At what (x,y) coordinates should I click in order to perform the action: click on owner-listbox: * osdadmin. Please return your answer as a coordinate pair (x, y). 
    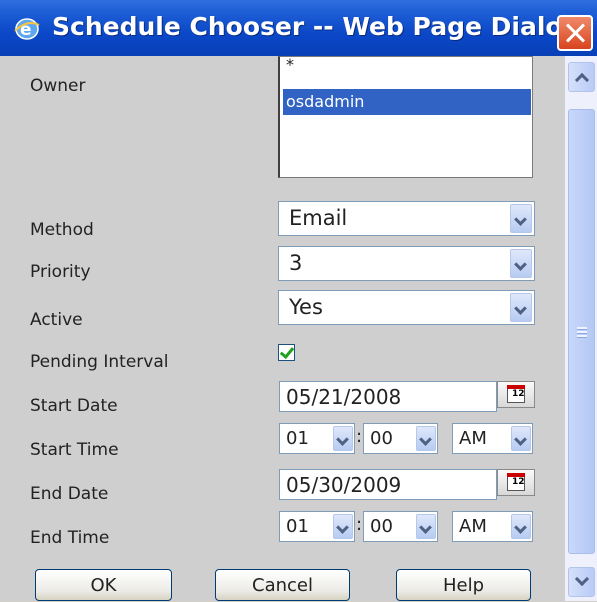
    Looking at the image, I should click on (405, 116).